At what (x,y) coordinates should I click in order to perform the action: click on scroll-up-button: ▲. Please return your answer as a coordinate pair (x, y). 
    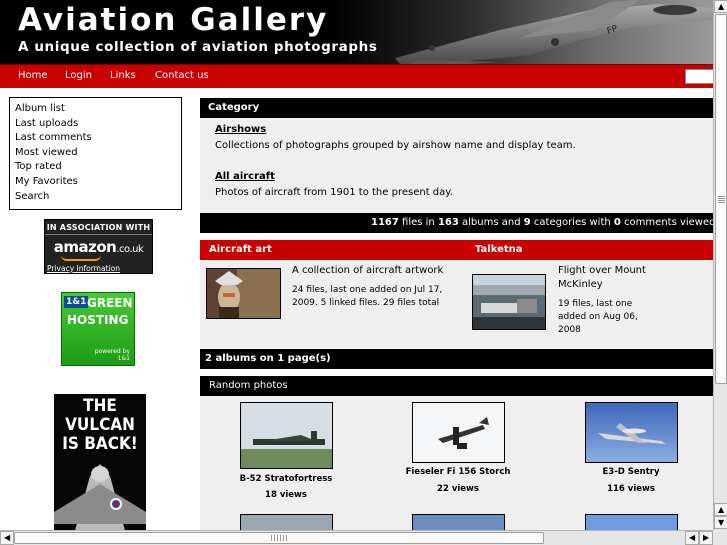
    Looking at the image, I should click on (720, 6).